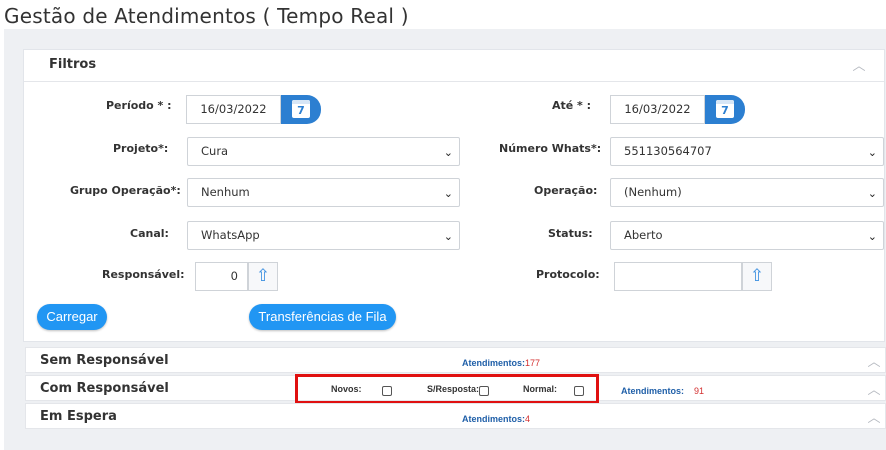 The width and height of the screenshot is (886, 450). What do you see at coordinates (572, 105) in the screenshot?
I see `ate-label: Até * :` at bounding box center [572, 105].